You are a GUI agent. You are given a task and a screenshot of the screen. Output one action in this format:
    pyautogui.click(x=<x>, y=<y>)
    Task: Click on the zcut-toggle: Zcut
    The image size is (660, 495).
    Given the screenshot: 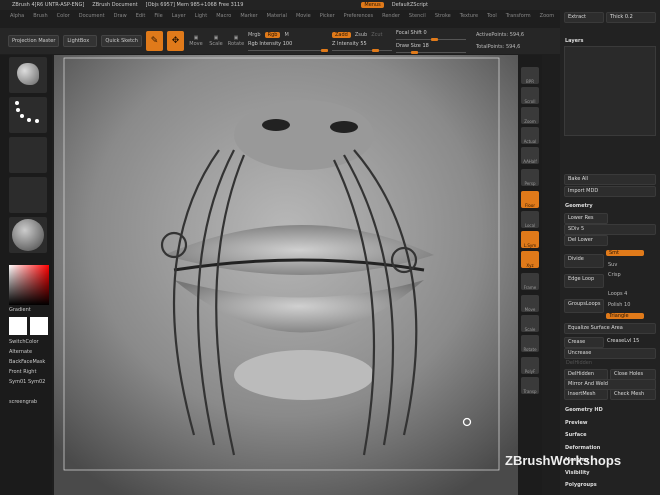 What is the action you would take?
    pyautogui.click(x=376, y=35)
    